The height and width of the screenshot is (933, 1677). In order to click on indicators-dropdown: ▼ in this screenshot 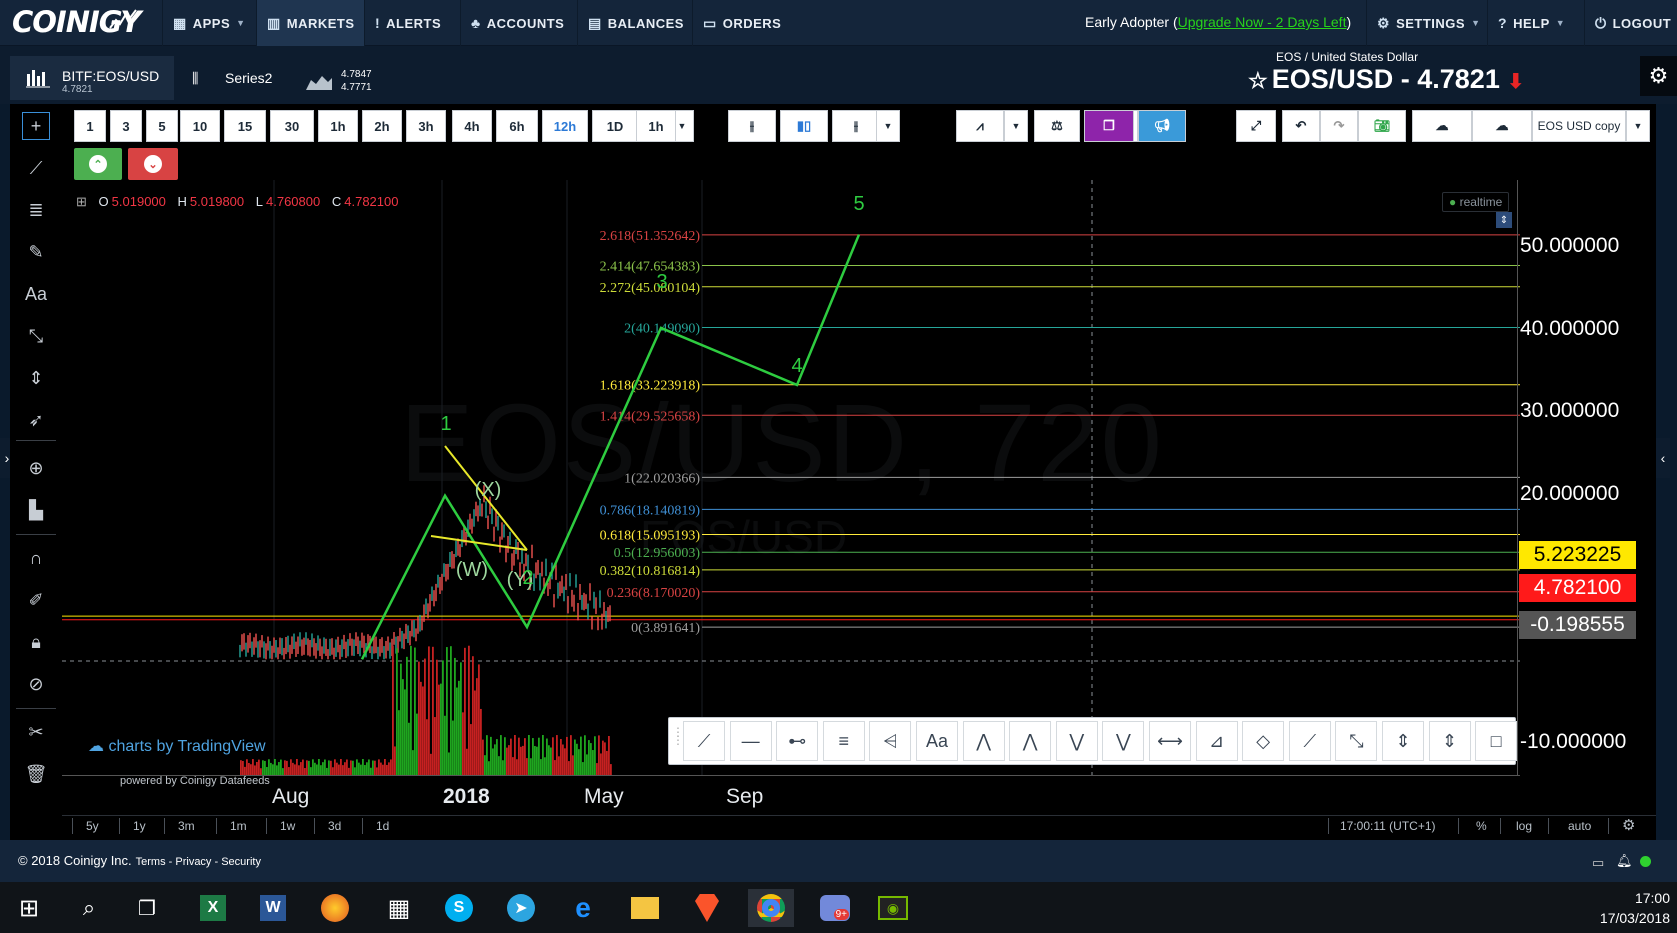, I will do `click(1016, 126)`.